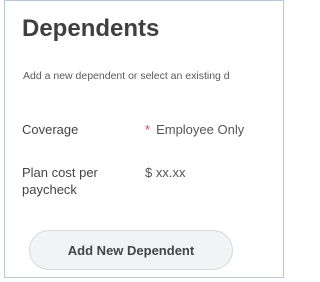 This screenshot has height=282, width=320. I want to click on coverage-value-text: Employee Only, so click(200, 129).